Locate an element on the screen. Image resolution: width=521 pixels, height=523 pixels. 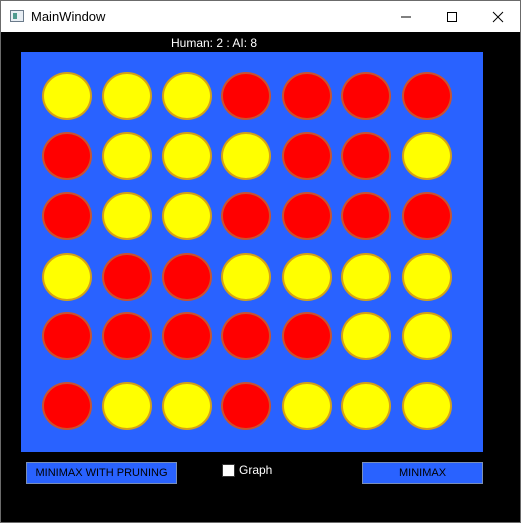
minimize-button is located at coordinates (406, 16).